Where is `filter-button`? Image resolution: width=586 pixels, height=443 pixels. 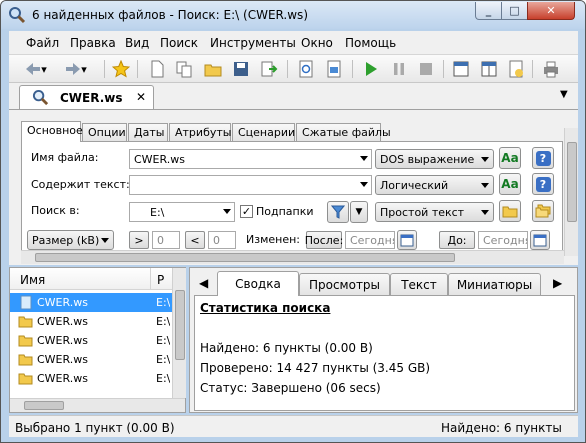
filter-button is located at coordinates (338, 212).